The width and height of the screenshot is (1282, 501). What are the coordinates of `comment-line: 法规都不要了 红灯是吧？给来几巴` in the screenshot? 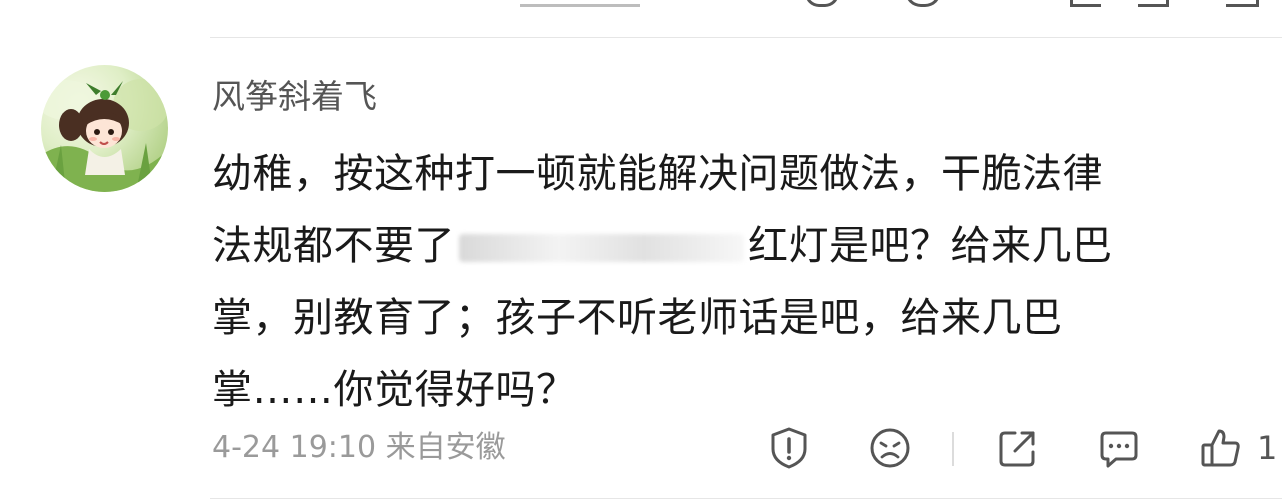 It's located at (743, 246).